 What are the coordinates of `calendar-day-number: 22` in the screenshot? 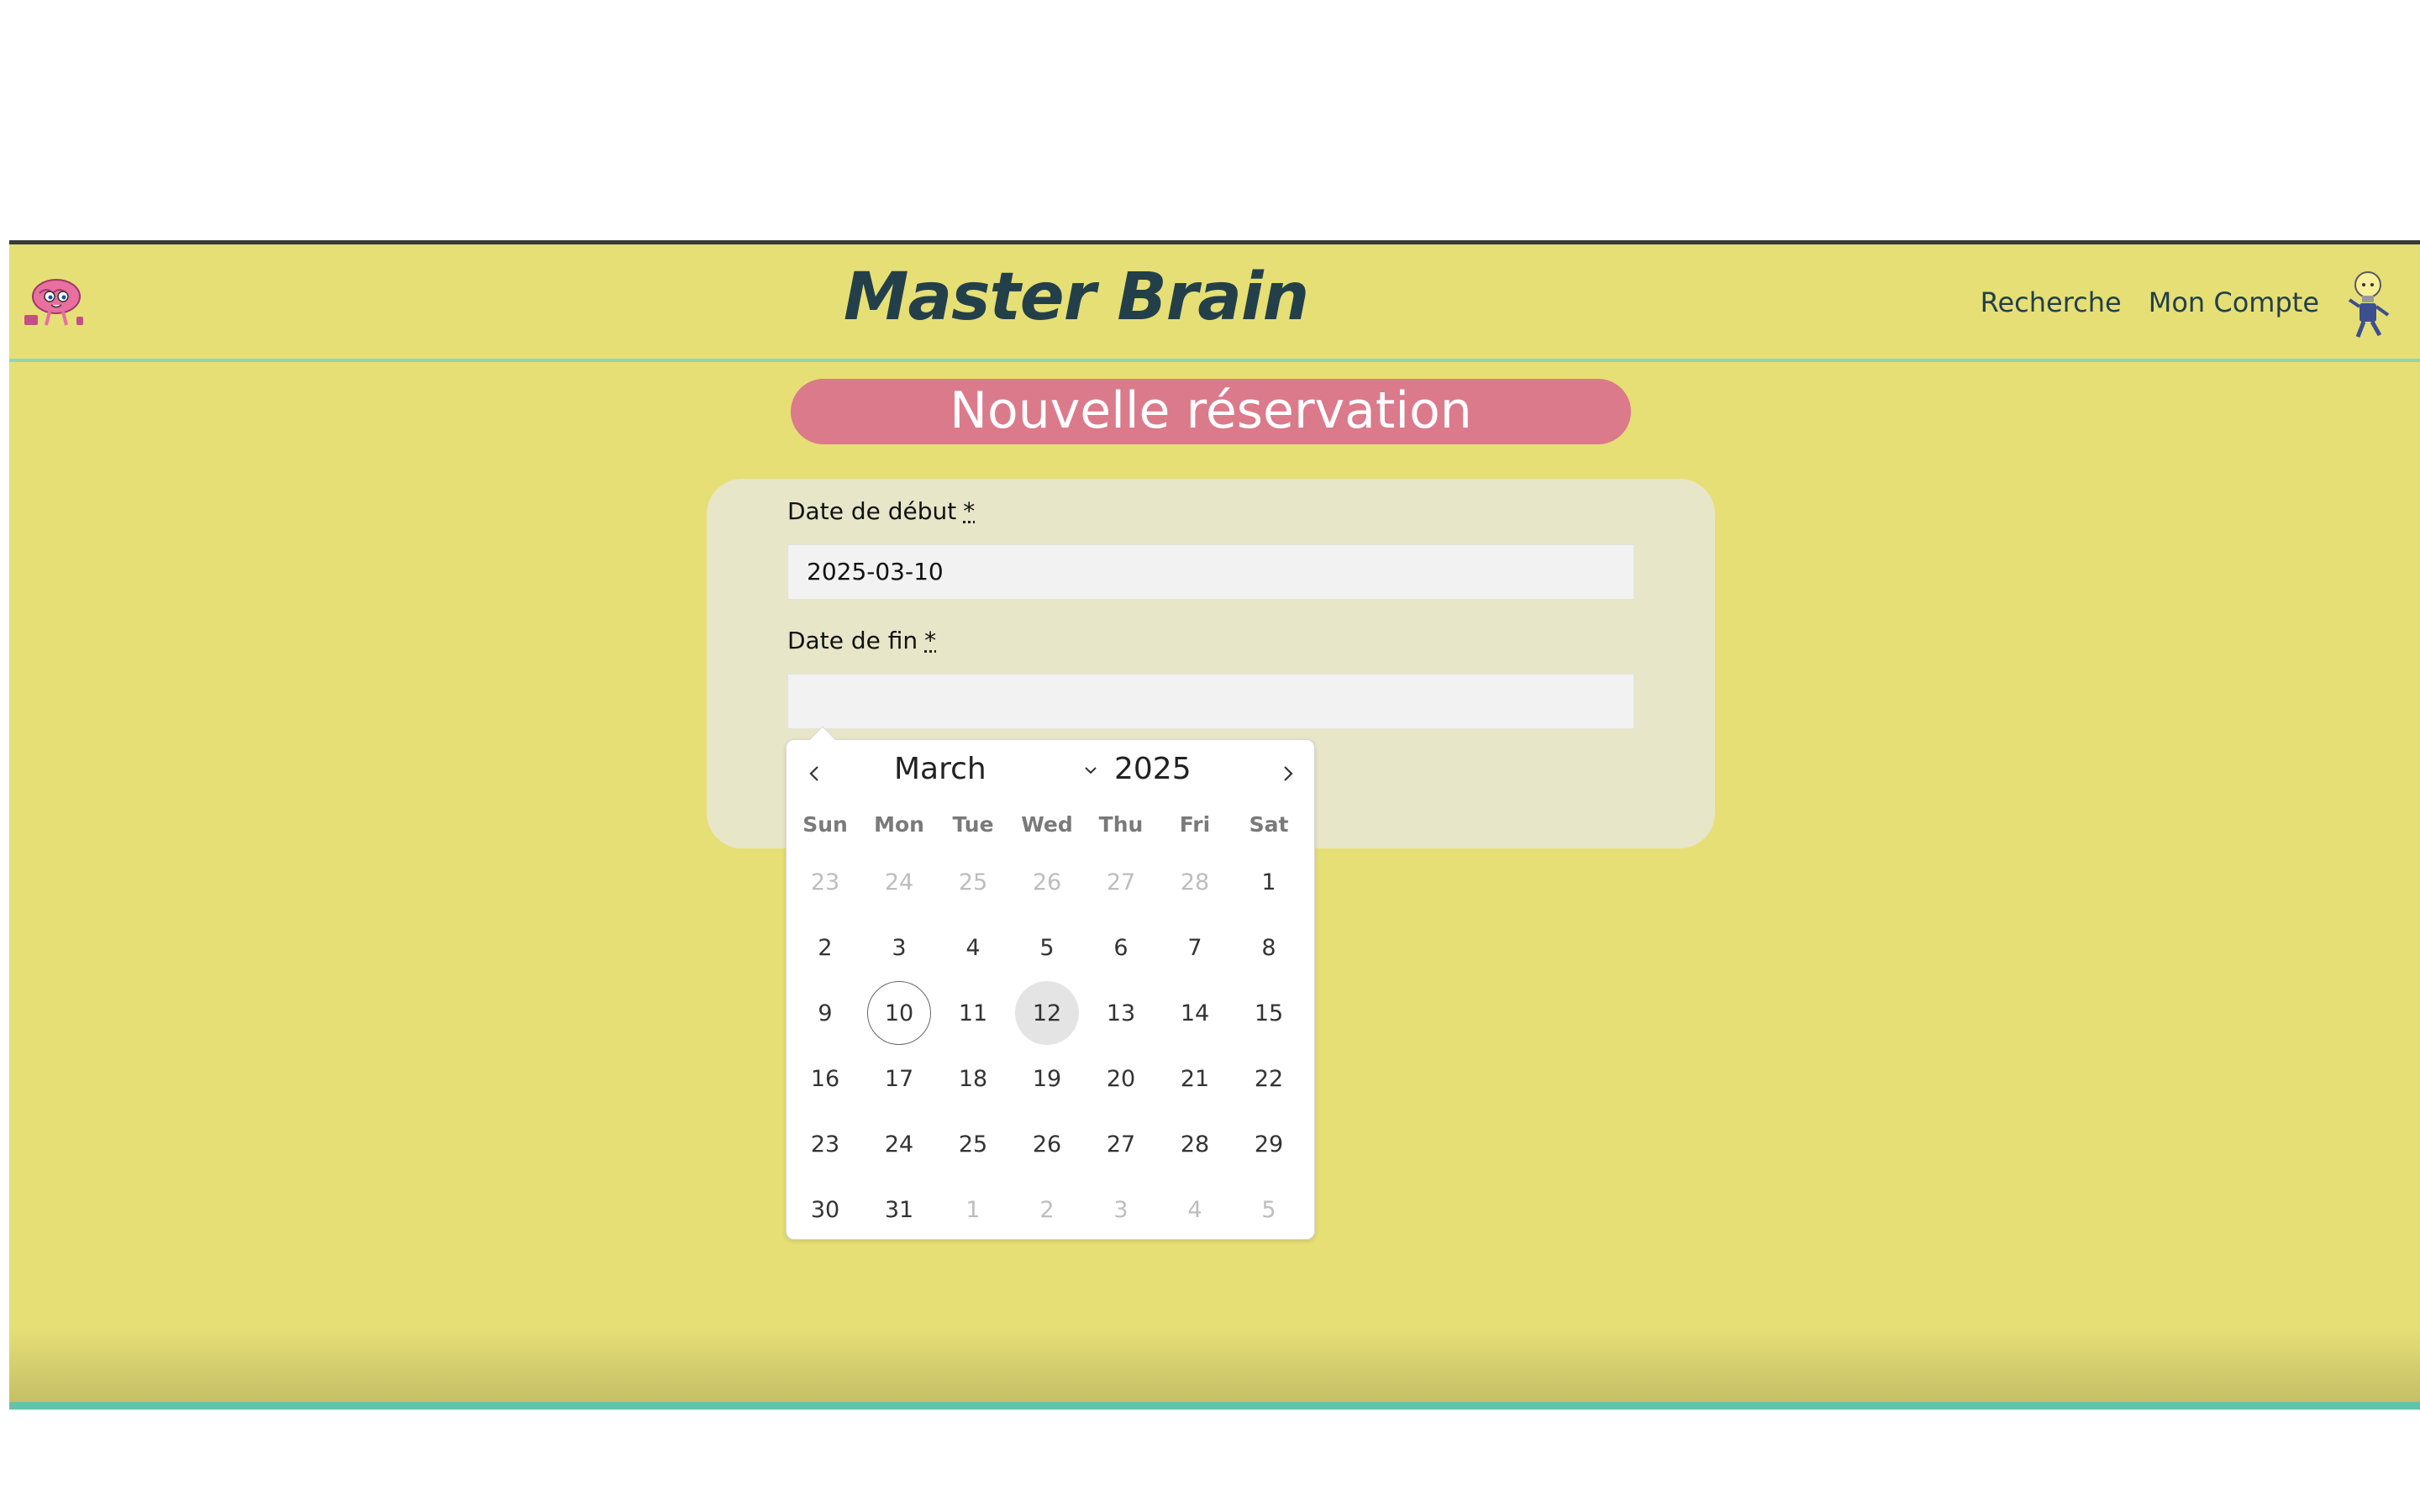 It's located at (1269, 1078).